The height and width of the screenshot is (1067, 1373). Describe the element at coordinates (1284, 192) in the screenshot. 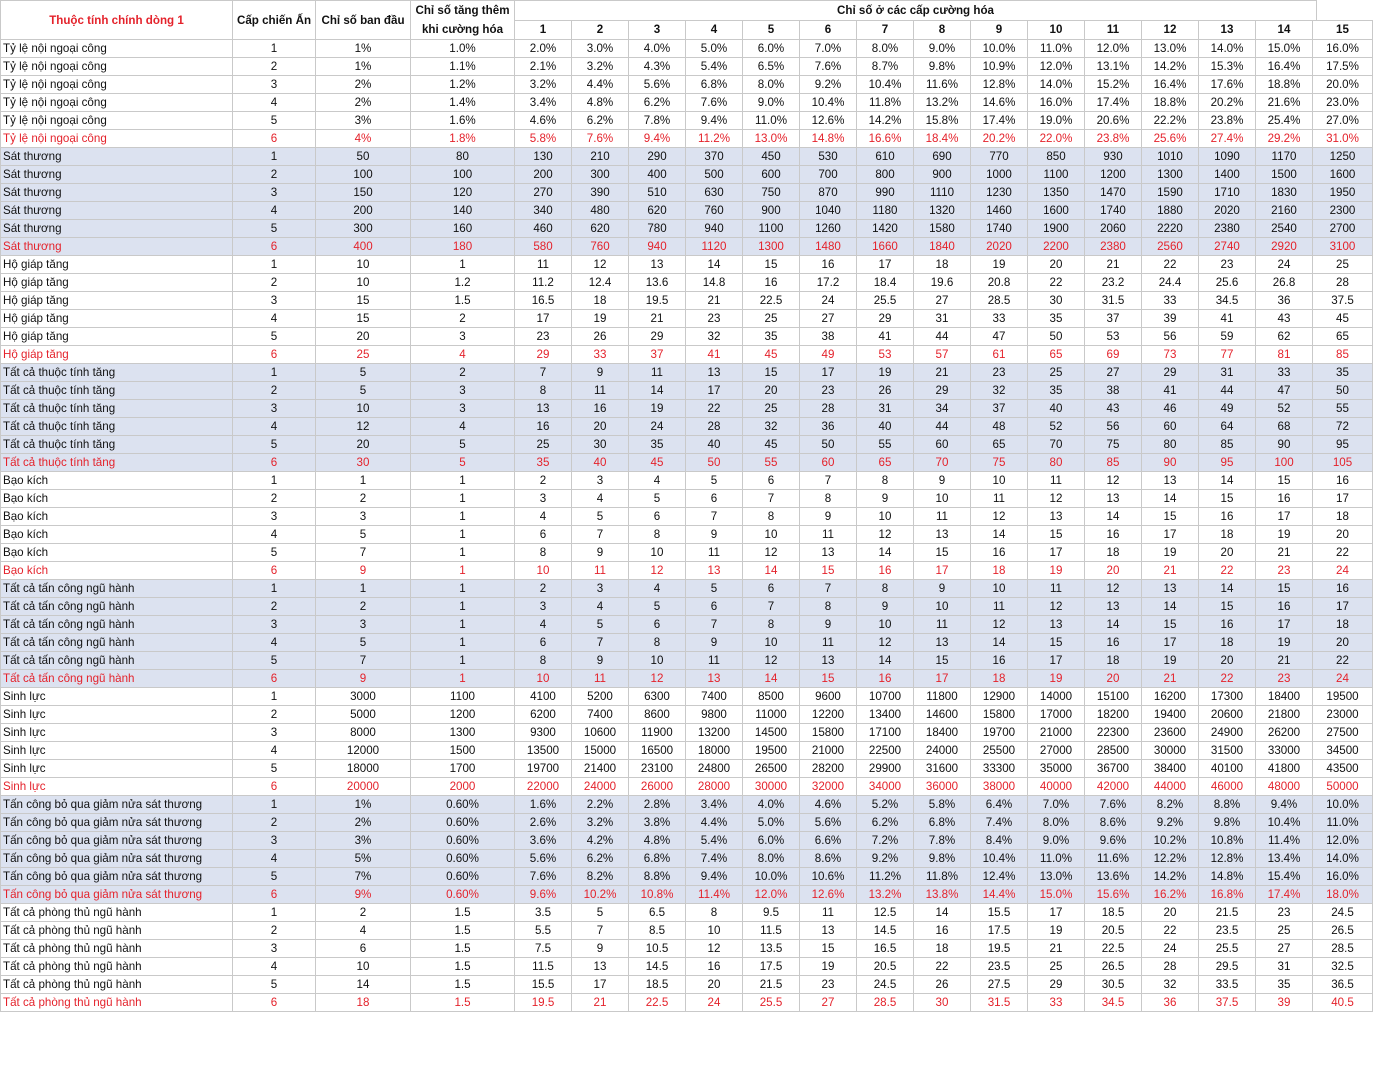

I see `level-value-cell: 1830` at that location.